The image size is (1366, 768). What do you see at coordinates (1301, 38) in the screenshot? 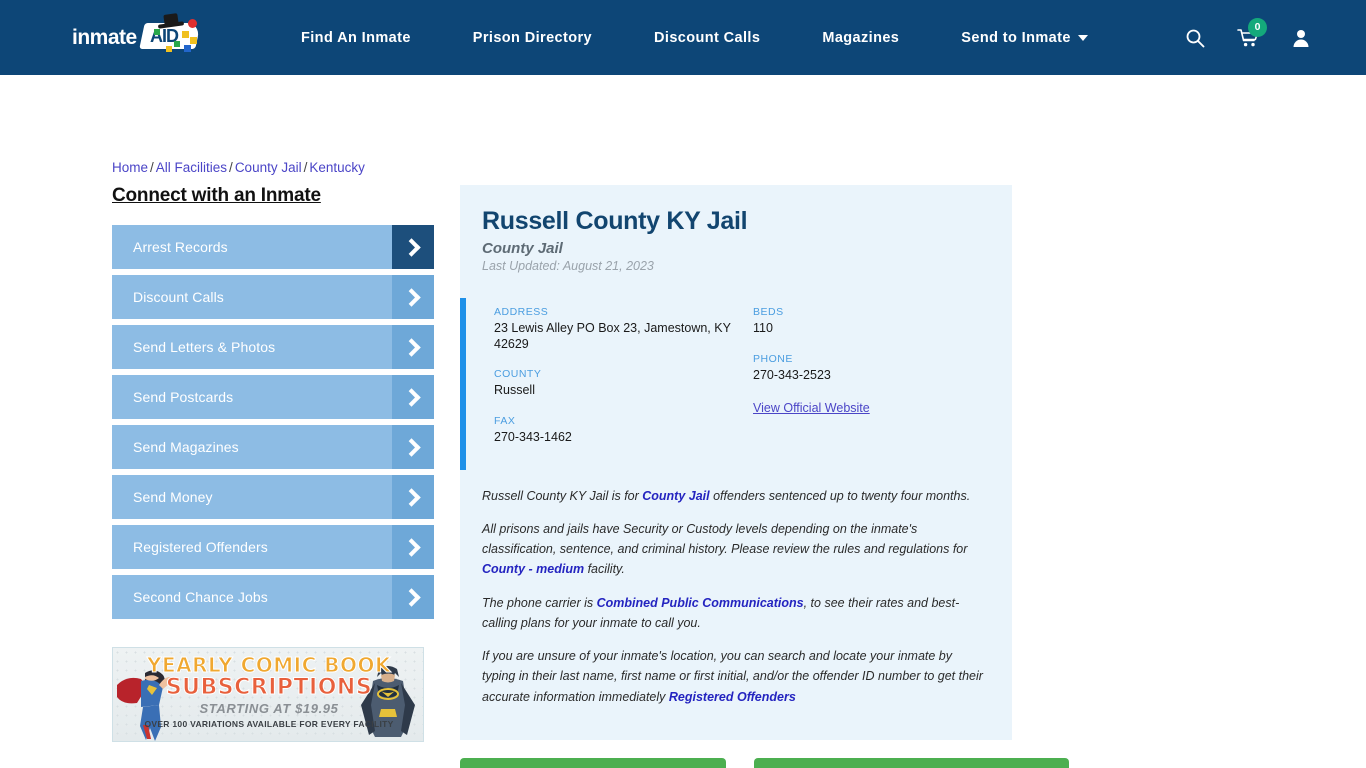
I see `user-icon` at bounding box center [1301, 38].